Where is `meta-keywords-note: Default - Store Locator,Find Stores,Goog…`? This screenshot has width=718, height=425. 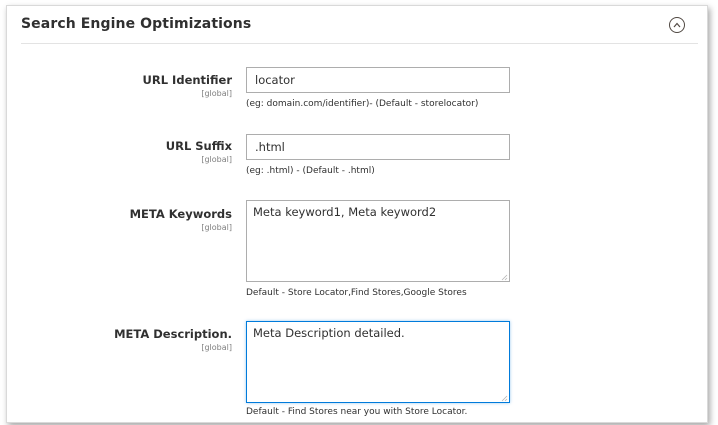 meta-keywords-note: Default - Store Locator,Find Stores,Goog… is located at coordinates (356, 293).